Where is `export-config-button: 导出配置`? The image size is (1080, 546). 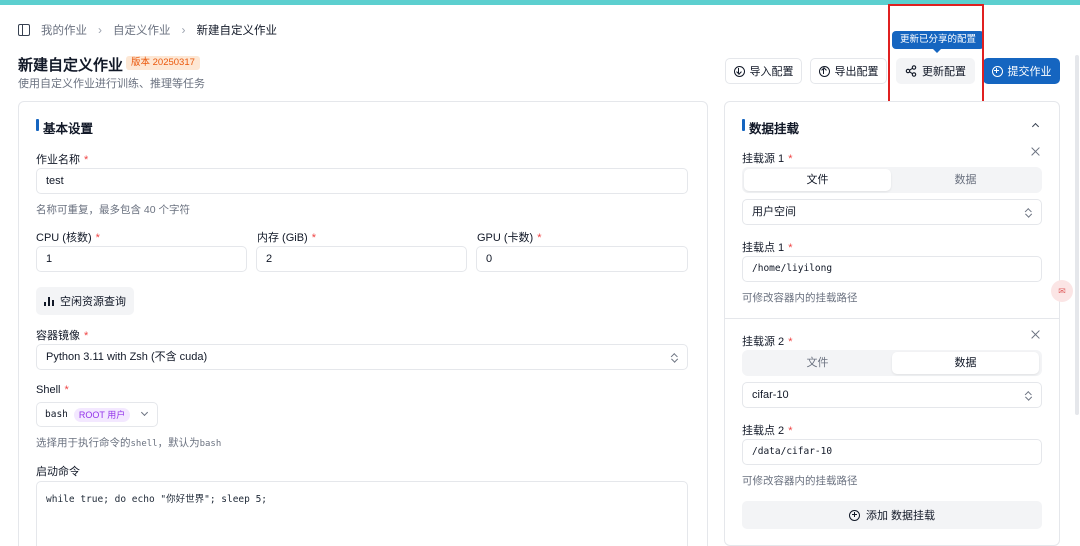
export-config-button: 导出配置 is located at coordinates (848, 71).